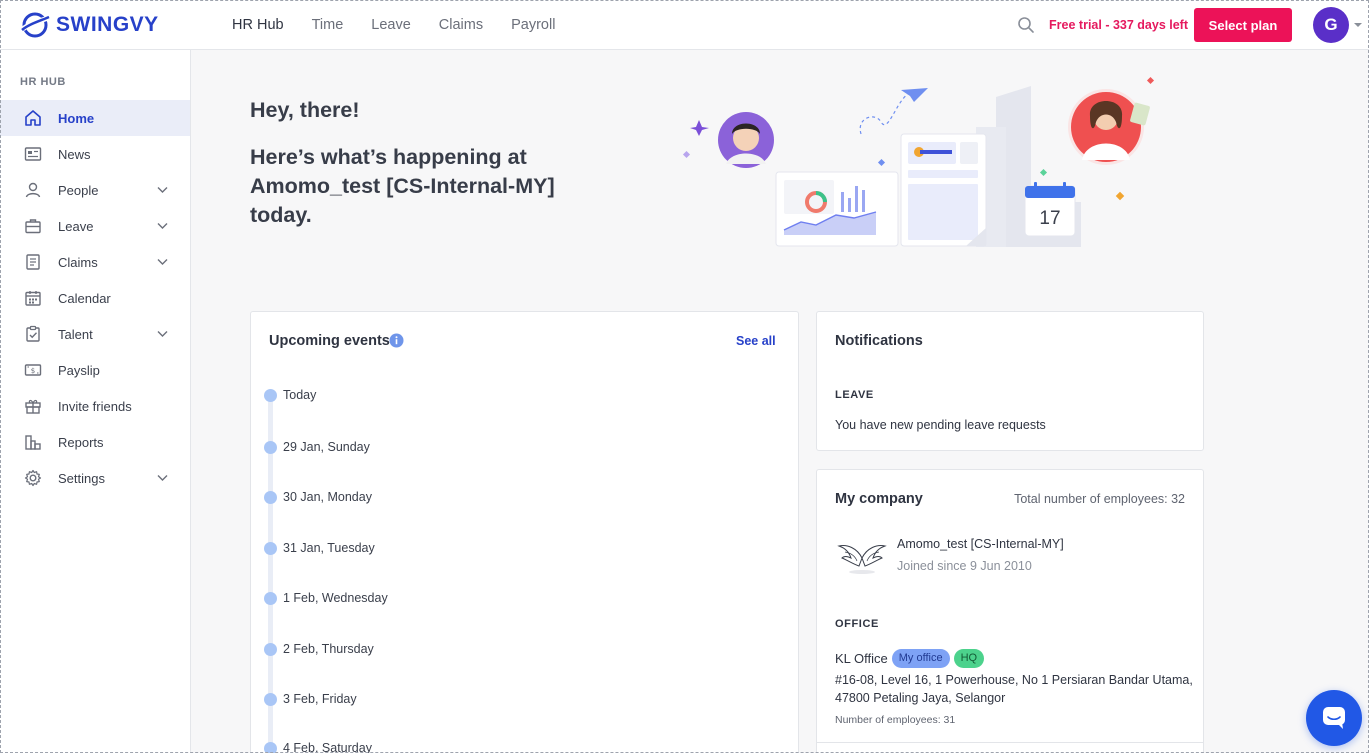 The image size is (1369, 753). What do you see at coordinates (95, 154) in the screenshot?
I see `sidebar-item-news: News` at bounding box center [95, 154].